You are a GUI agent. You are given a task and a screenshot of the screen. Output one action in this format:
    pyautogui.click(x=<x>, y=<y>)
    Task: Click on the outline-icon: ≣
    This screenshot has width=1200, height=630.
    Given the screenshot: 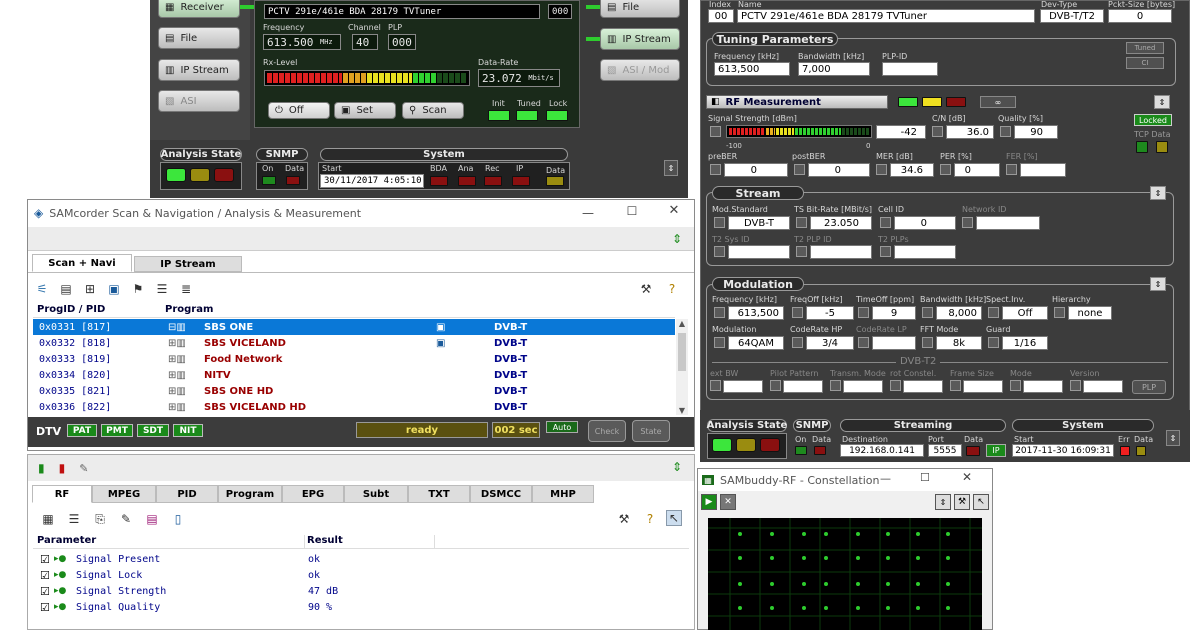 What is the action you would take?
    pyautogui.click(x=186, y=289)
    